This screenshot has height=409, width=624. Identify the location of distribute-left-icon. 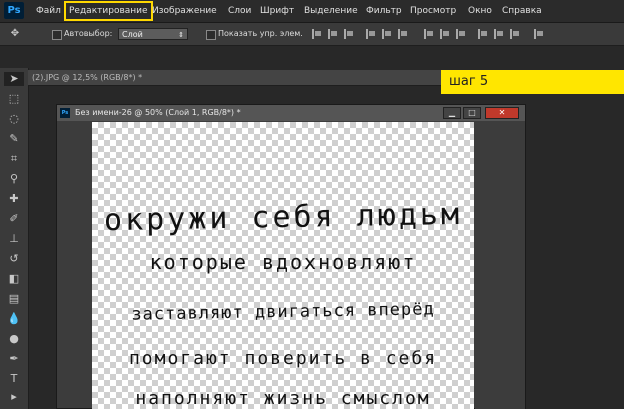
(483, 34).